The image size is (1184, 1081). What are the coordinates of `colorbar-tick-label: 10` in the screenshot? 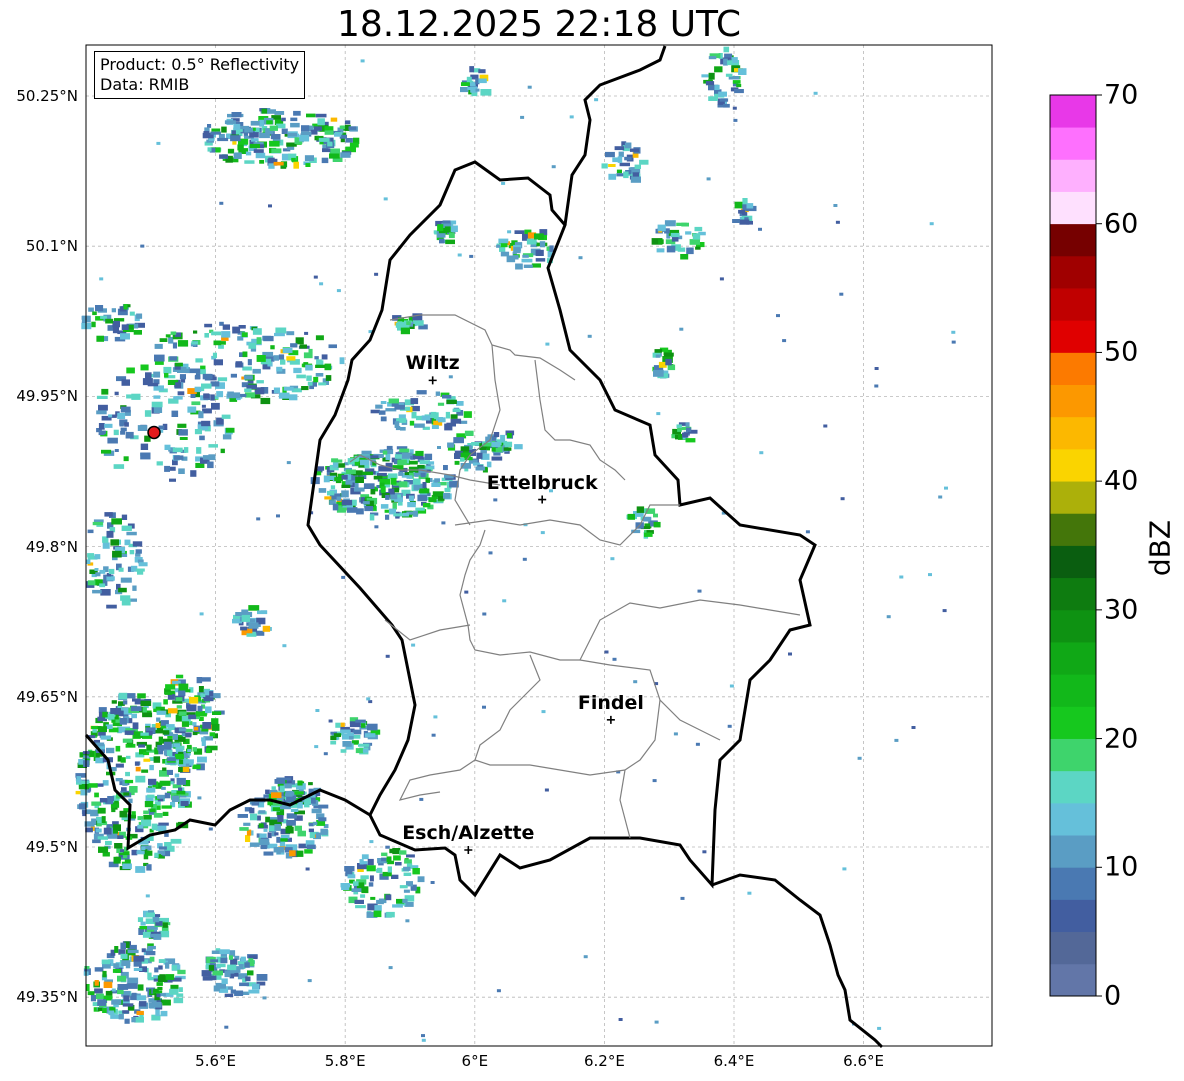 It's located at (1121, 867).